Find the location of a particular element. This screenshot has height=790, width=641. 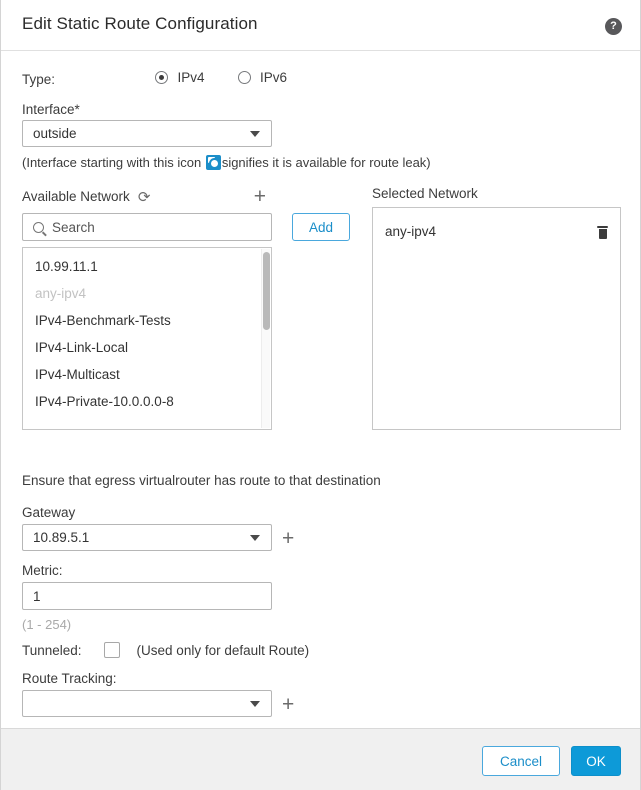

available-network-title: Available Network is located at coordinates (76, 196).